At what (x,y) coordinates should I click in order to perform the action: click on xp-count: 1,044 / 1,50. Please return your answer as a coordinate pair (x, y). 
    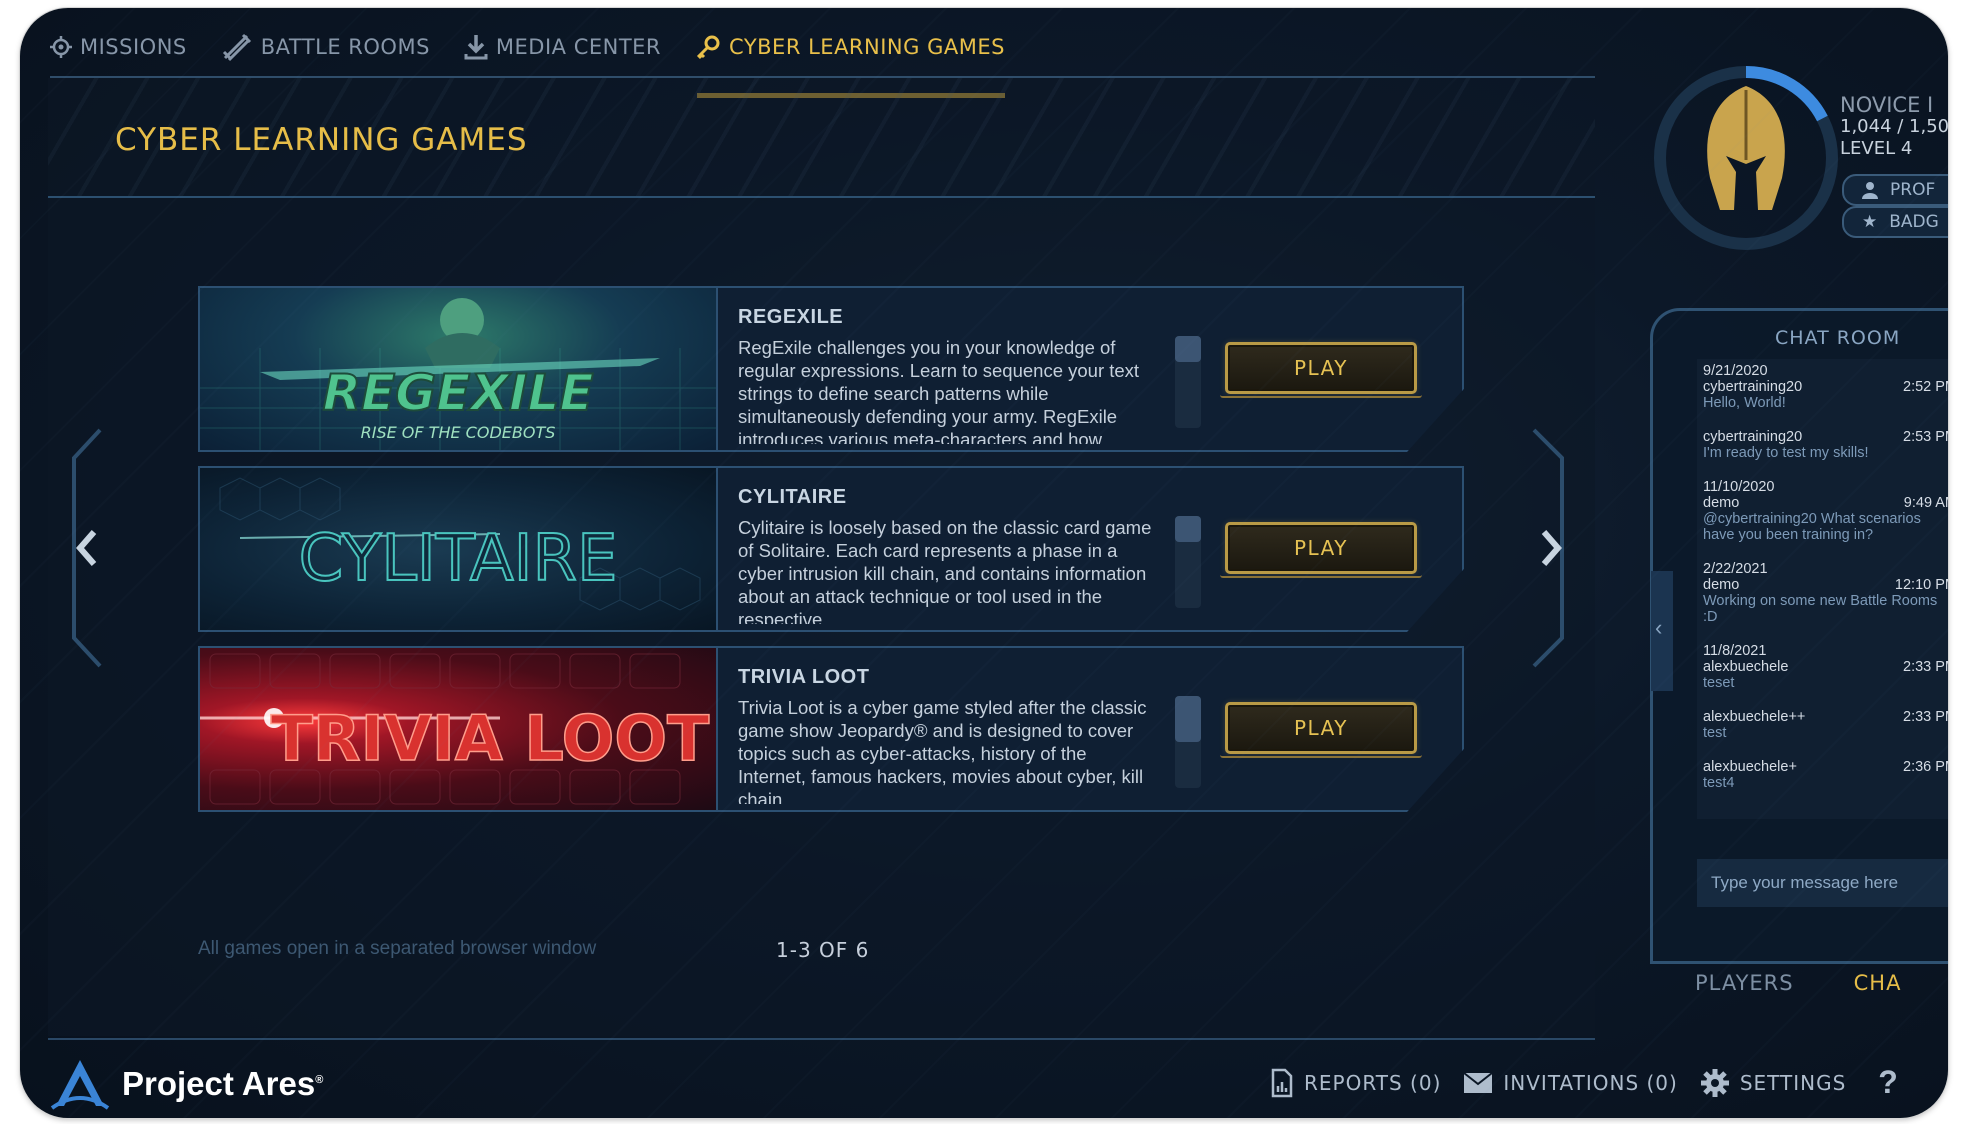
    Looking at the image, I should click on (1894, 126).